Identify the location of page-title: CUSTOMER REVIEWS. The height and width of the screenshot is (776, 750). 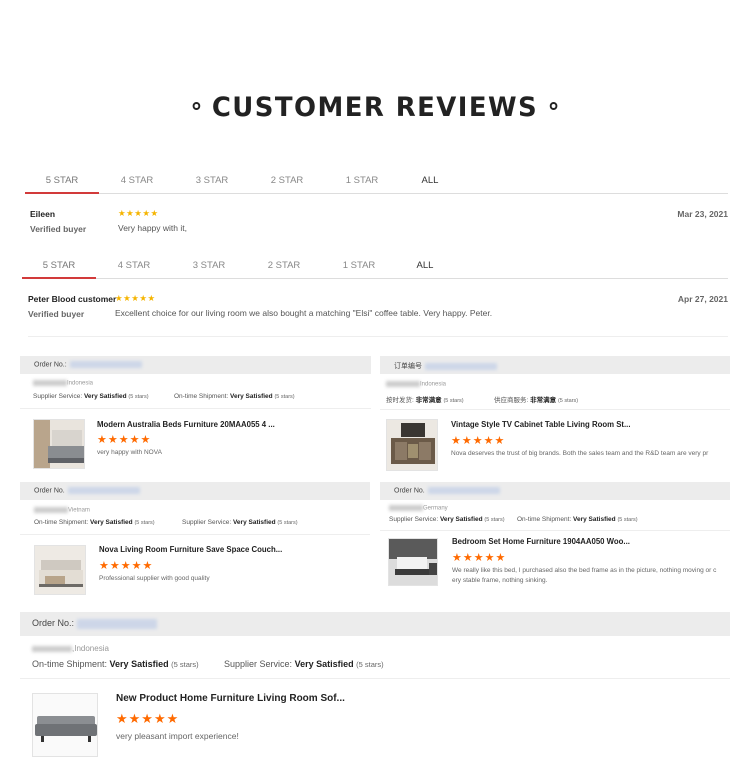
(375, 107).